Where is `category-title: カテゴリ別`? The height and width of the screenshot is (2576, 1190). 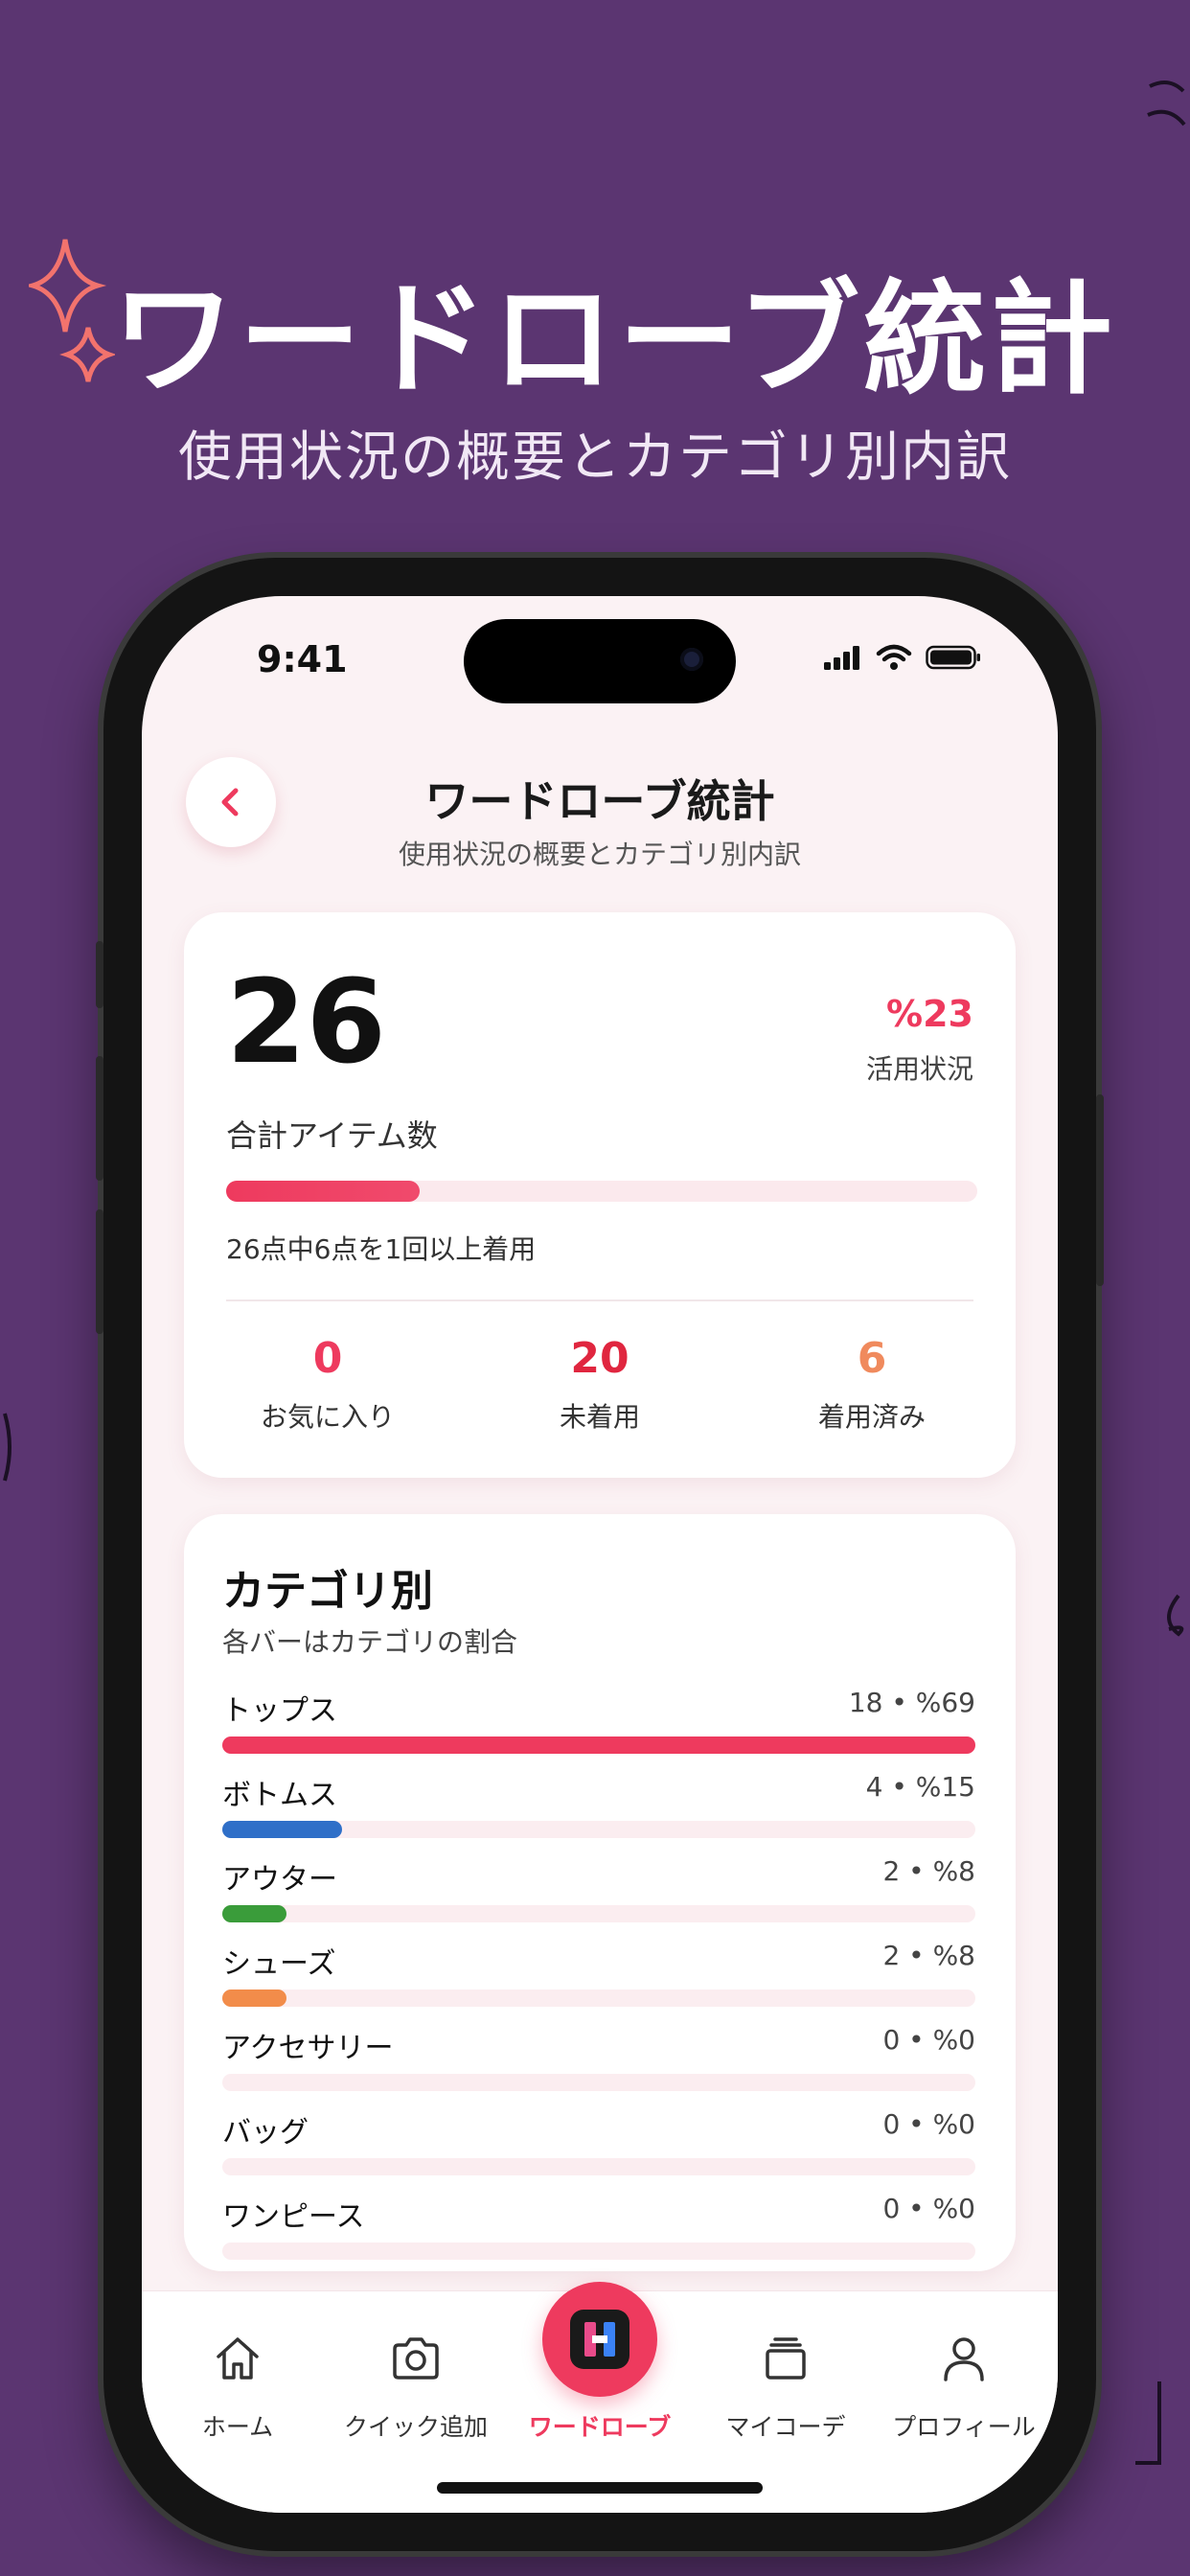 category-title: カテゴリ別 is located at coordinates (327, 1591).